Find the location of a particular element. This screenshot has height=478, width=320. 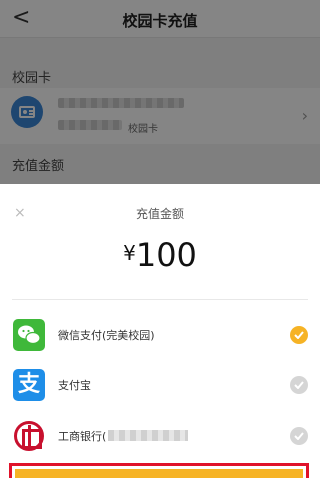

payment-option-wechat: 微信支付(完美校园) is located at coordinates (160, 335).